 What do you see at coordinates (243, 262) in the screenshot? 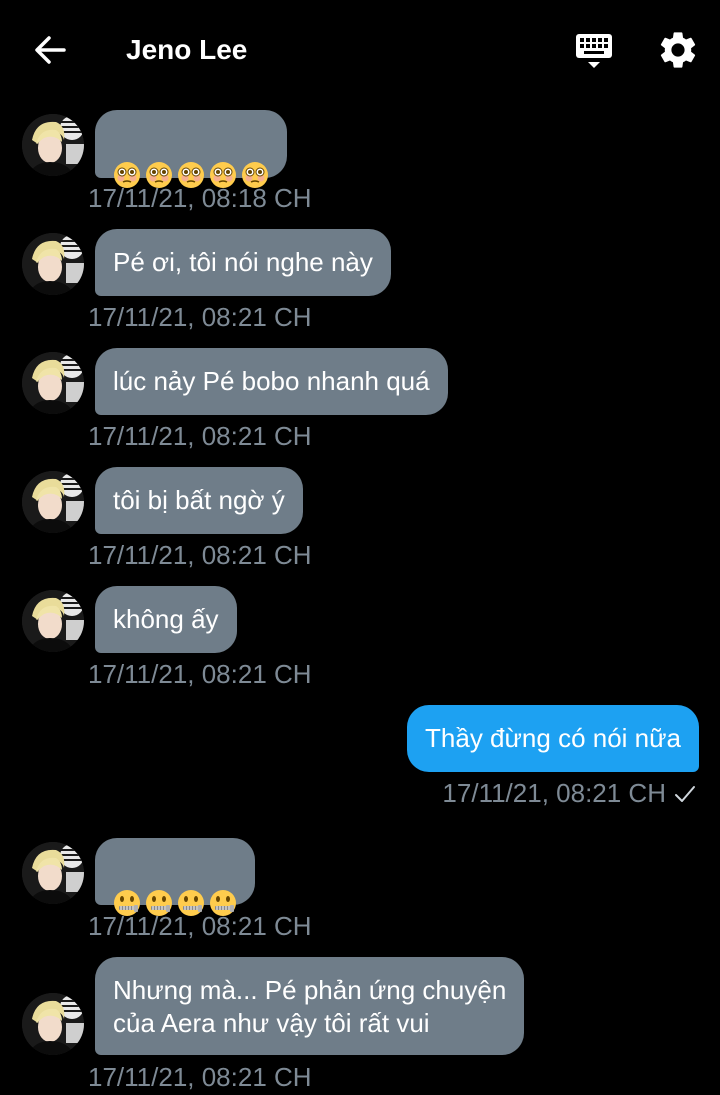
I see `message-bubble: Pé ơi, tôi nói nghe này` at bounding box center [243, 262].